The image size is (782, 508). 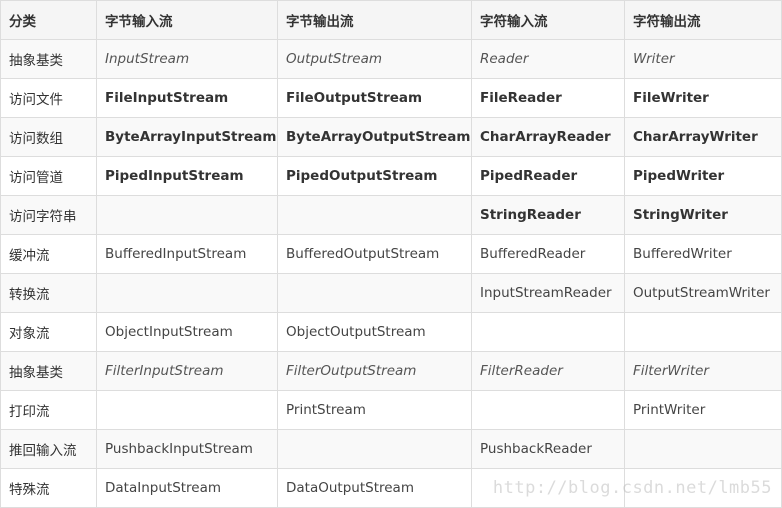 I want to click on stream-class-cell: CharArrayReader, so click(x=548, y=137).